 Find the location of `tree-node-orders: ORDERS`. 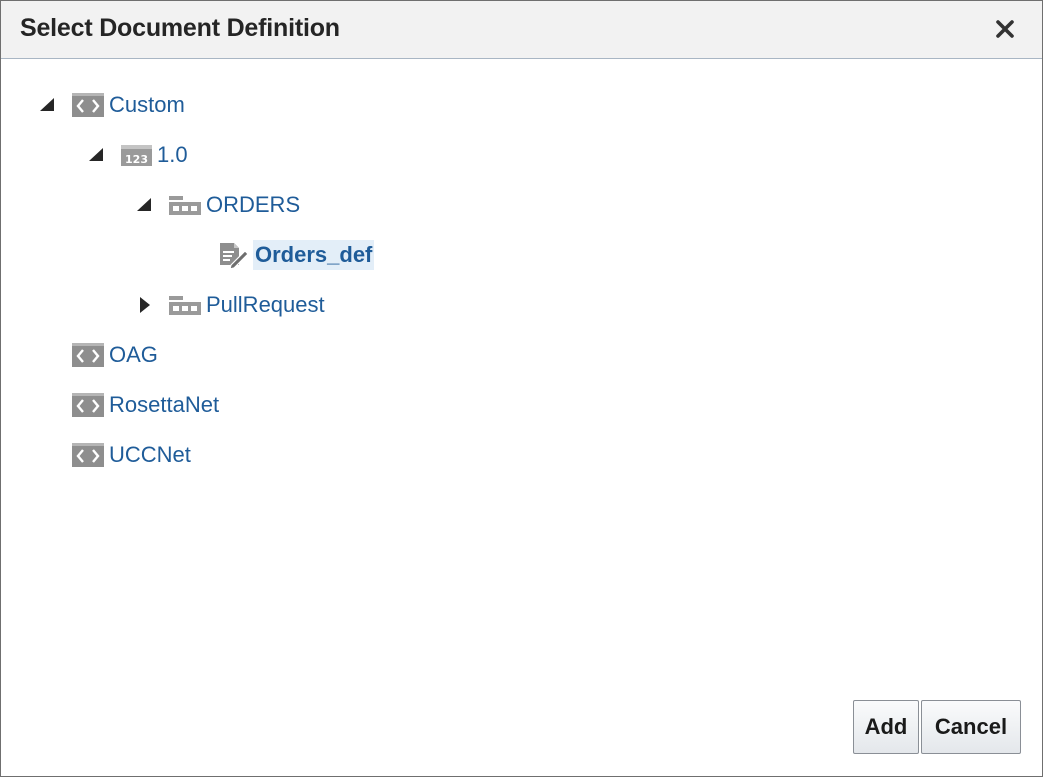

tree-node-orders: ORDERS is located at coordinates (217, 205).